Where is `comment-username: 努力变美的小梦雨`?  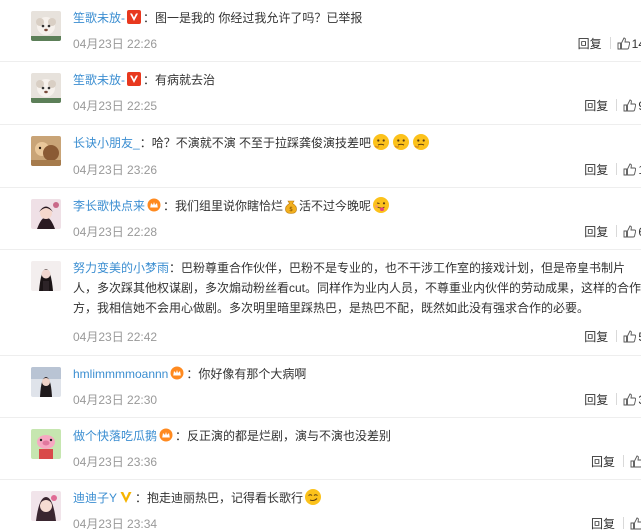
comment-username: 努力变美的小梦雨 is located at coordinates (121, 268).